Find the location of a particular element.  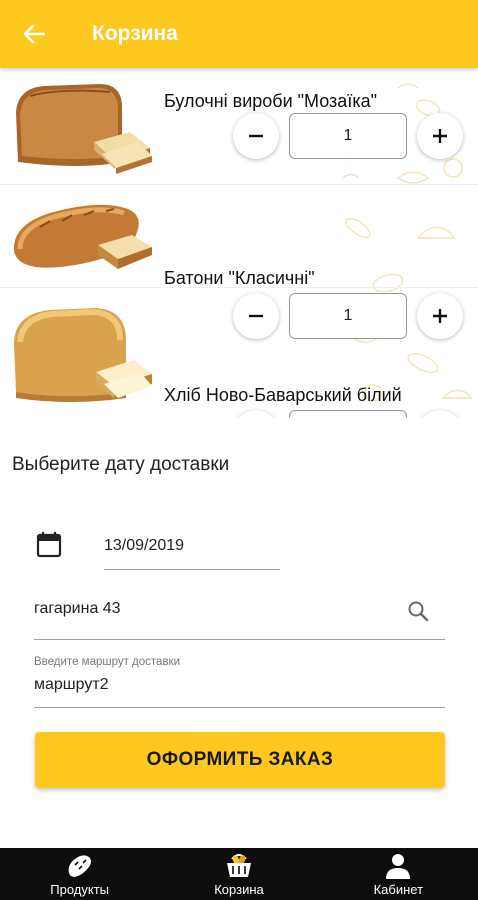

basket-icon is located at coordinates (238, 865).